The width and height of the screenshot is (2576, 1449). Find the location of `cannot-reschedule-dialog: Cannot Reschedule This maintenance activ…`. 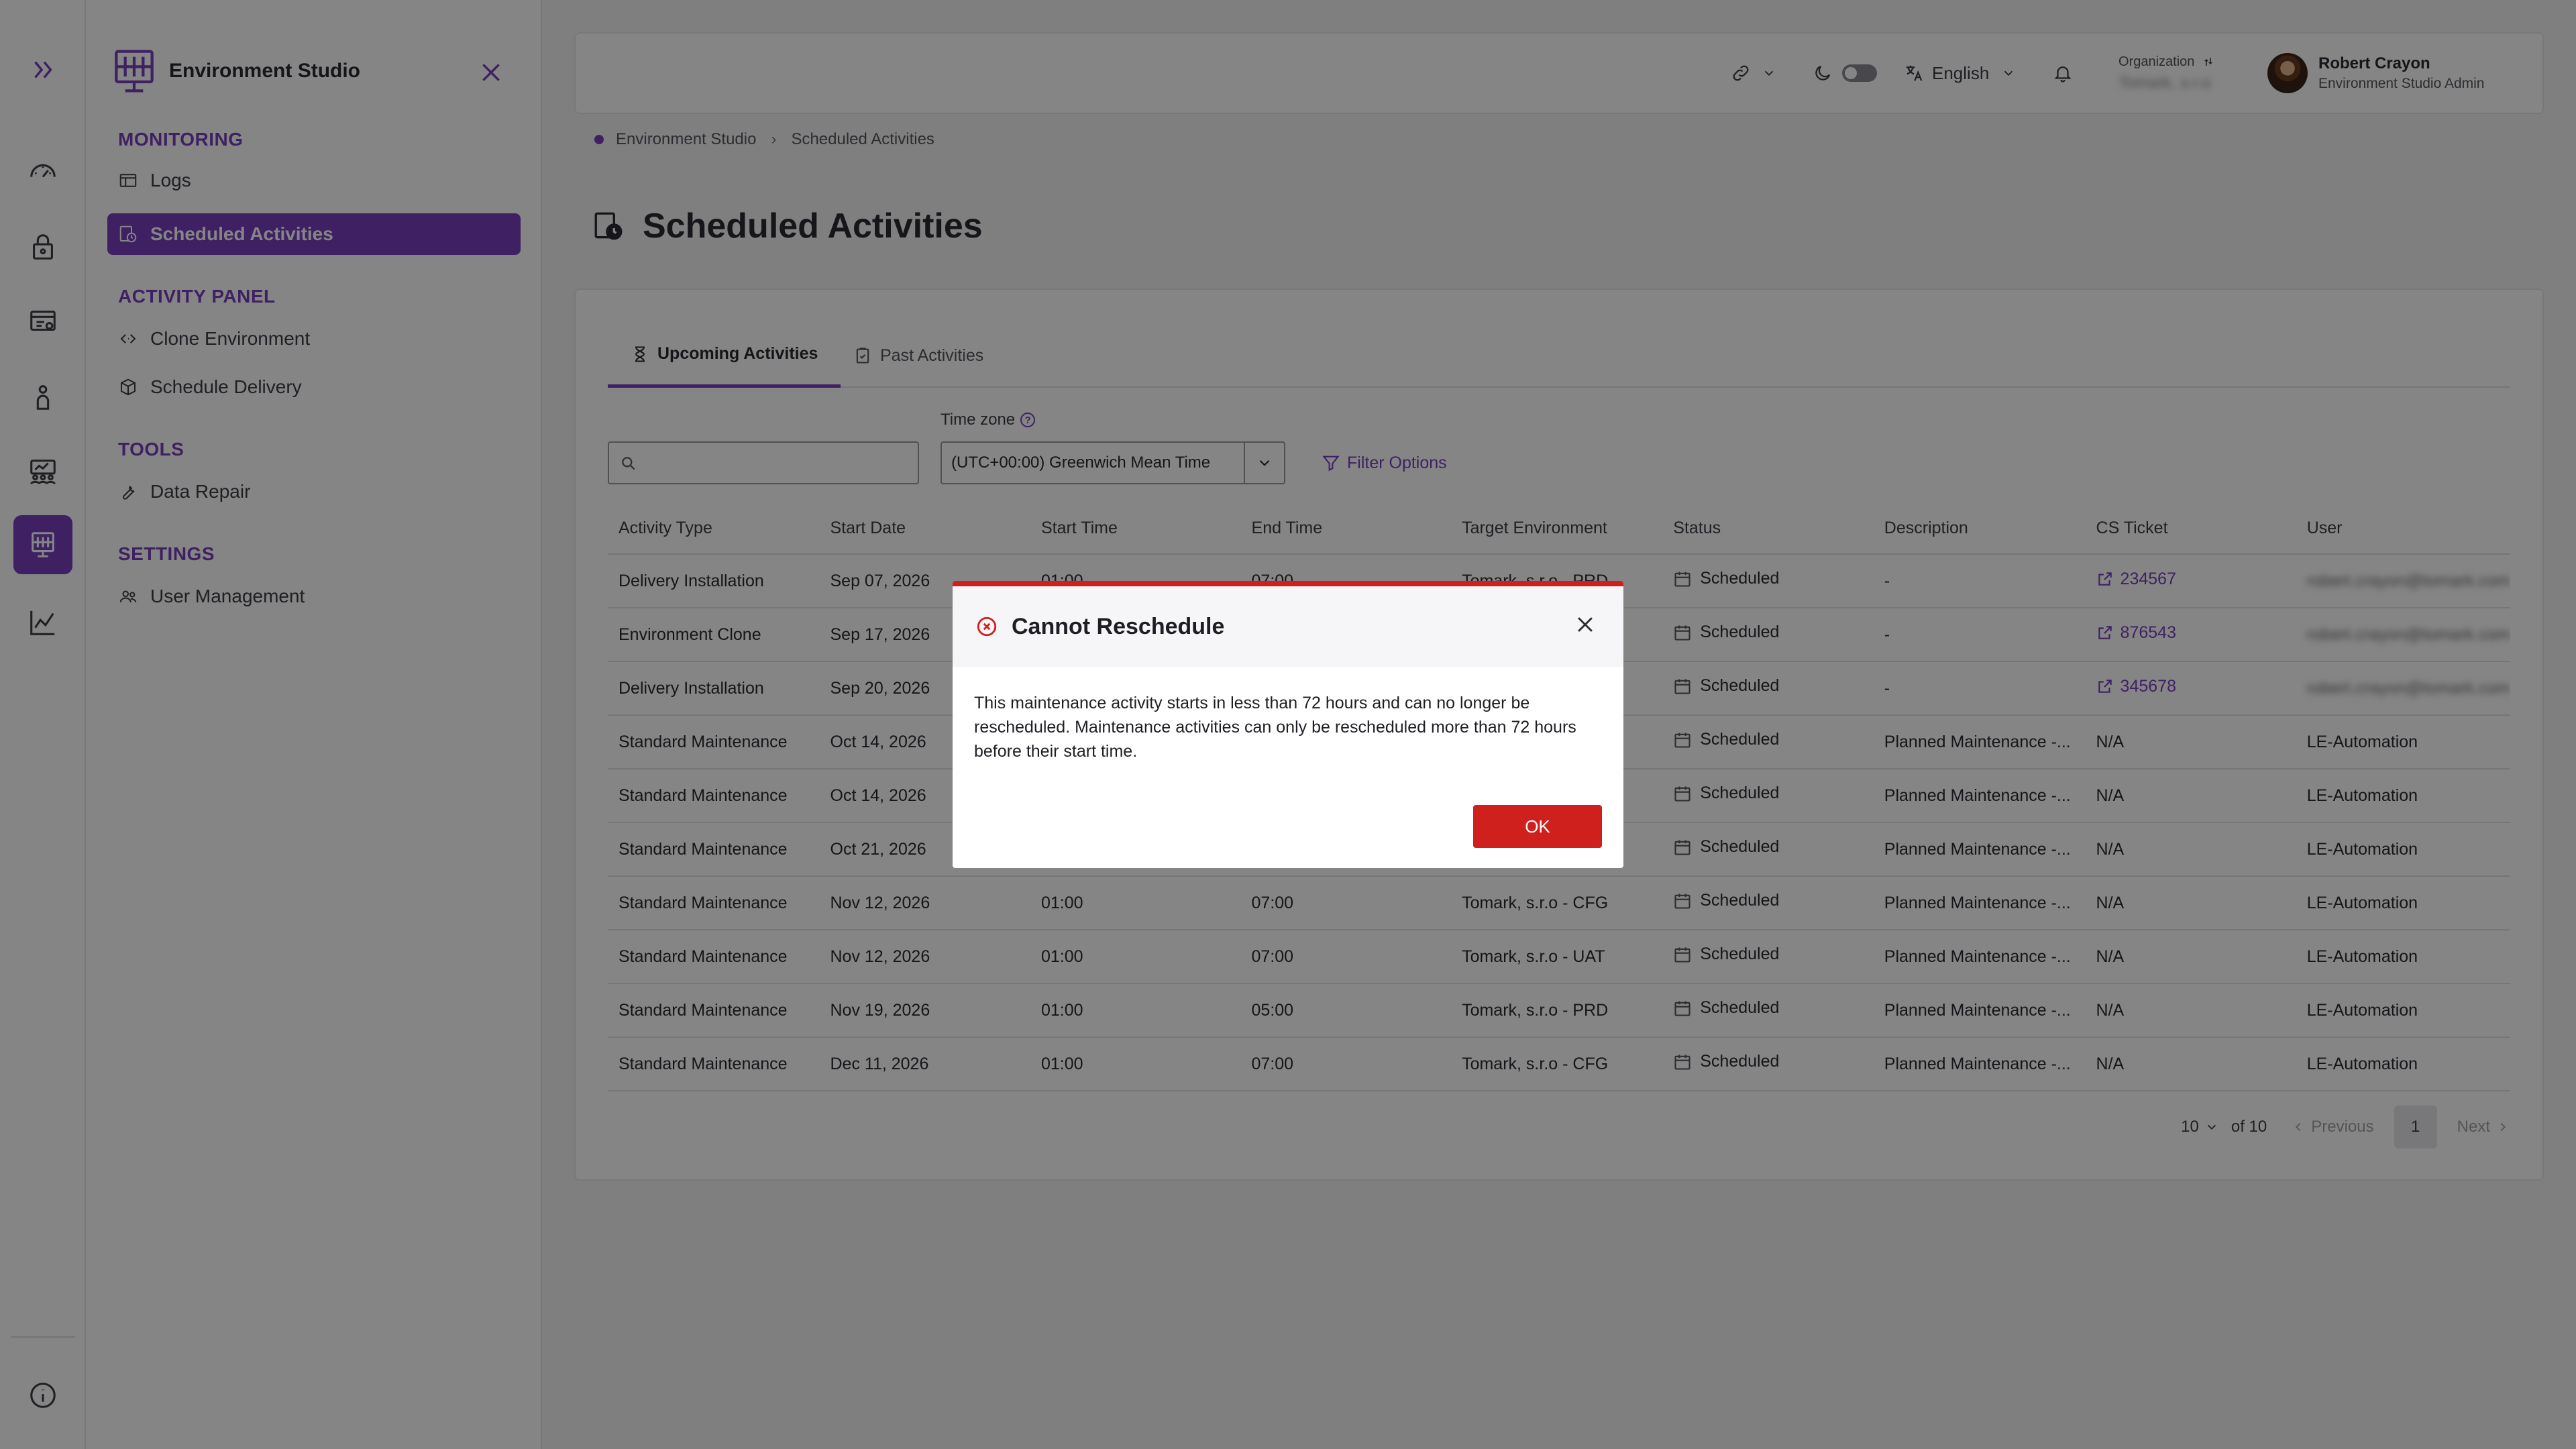

cannot-reschedule-dialog: Cannot Reschedule This maintenance activ… is located at coordinates (1288, 724).